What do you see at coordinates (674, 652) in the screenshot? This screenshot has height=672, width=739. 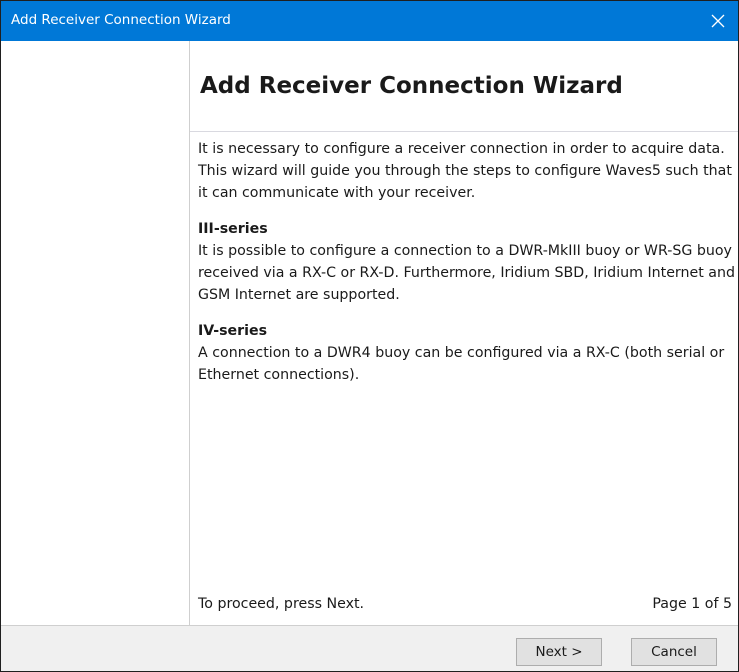 I see `cancel-button: Cancel` at bounding box center [674, 652].